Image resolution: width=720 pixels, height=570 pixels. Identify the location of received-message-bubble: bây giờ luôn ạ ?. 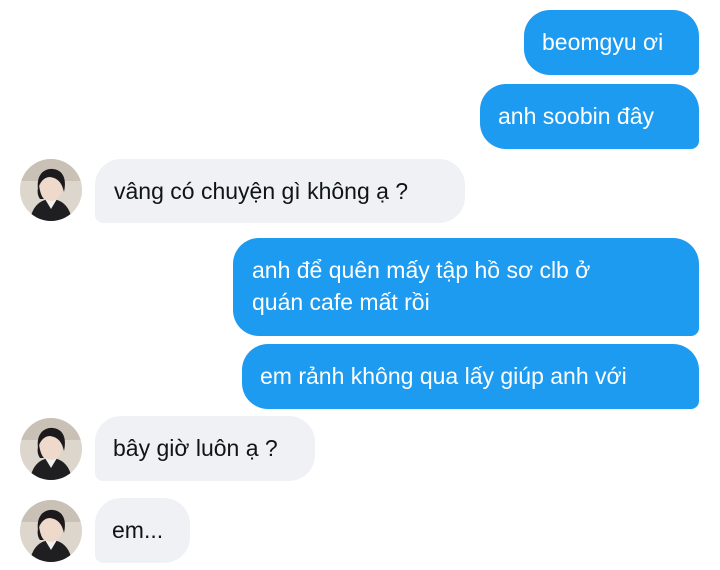
(205, 448).